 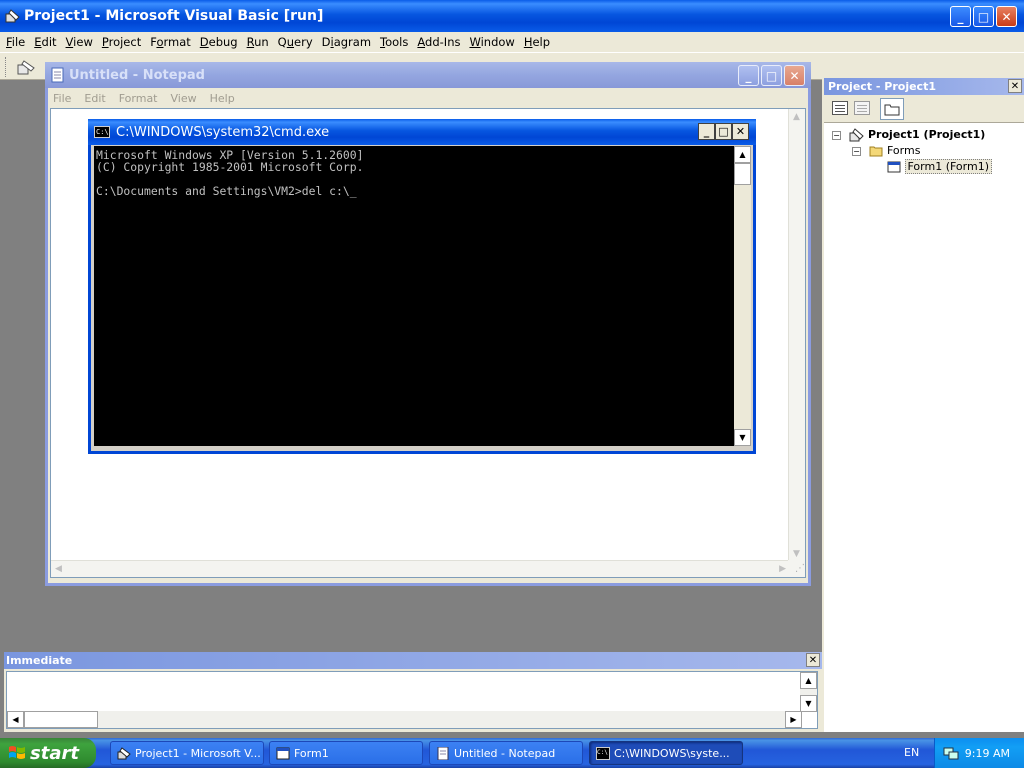 I want to click on vb-menu-item-0: File, so click(x=15, y=42).